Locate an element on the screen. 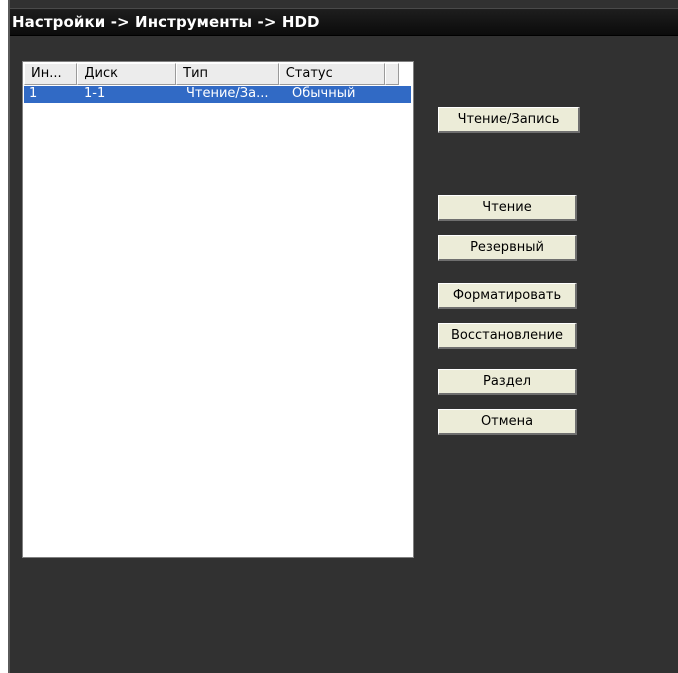 The width and height of the screenshot is (678, 673). disk-row: 1 1-1 Чтение/За... Обычный is located at coordinates (217, 94).